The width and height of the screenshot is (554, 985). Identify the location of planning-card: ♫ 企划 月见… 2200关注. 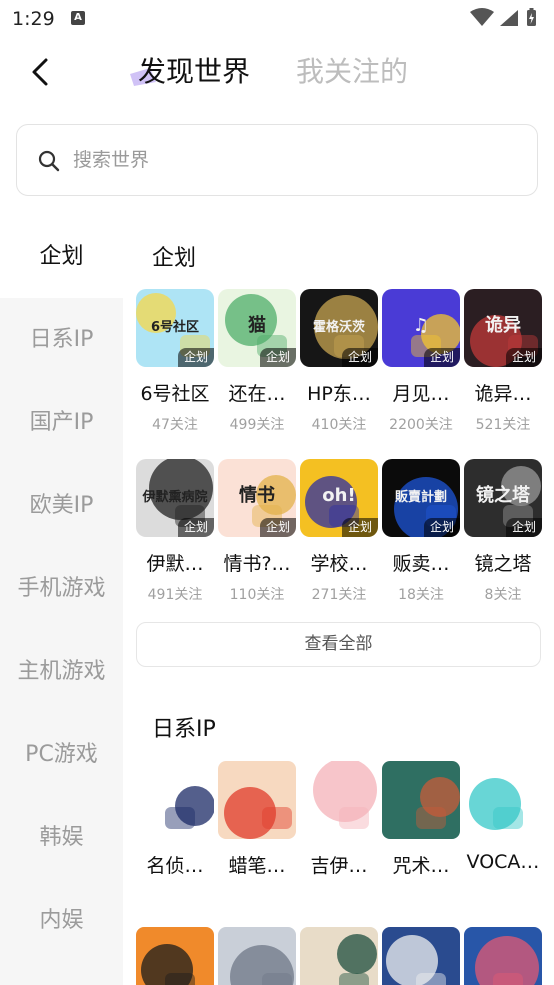
(421, 361).